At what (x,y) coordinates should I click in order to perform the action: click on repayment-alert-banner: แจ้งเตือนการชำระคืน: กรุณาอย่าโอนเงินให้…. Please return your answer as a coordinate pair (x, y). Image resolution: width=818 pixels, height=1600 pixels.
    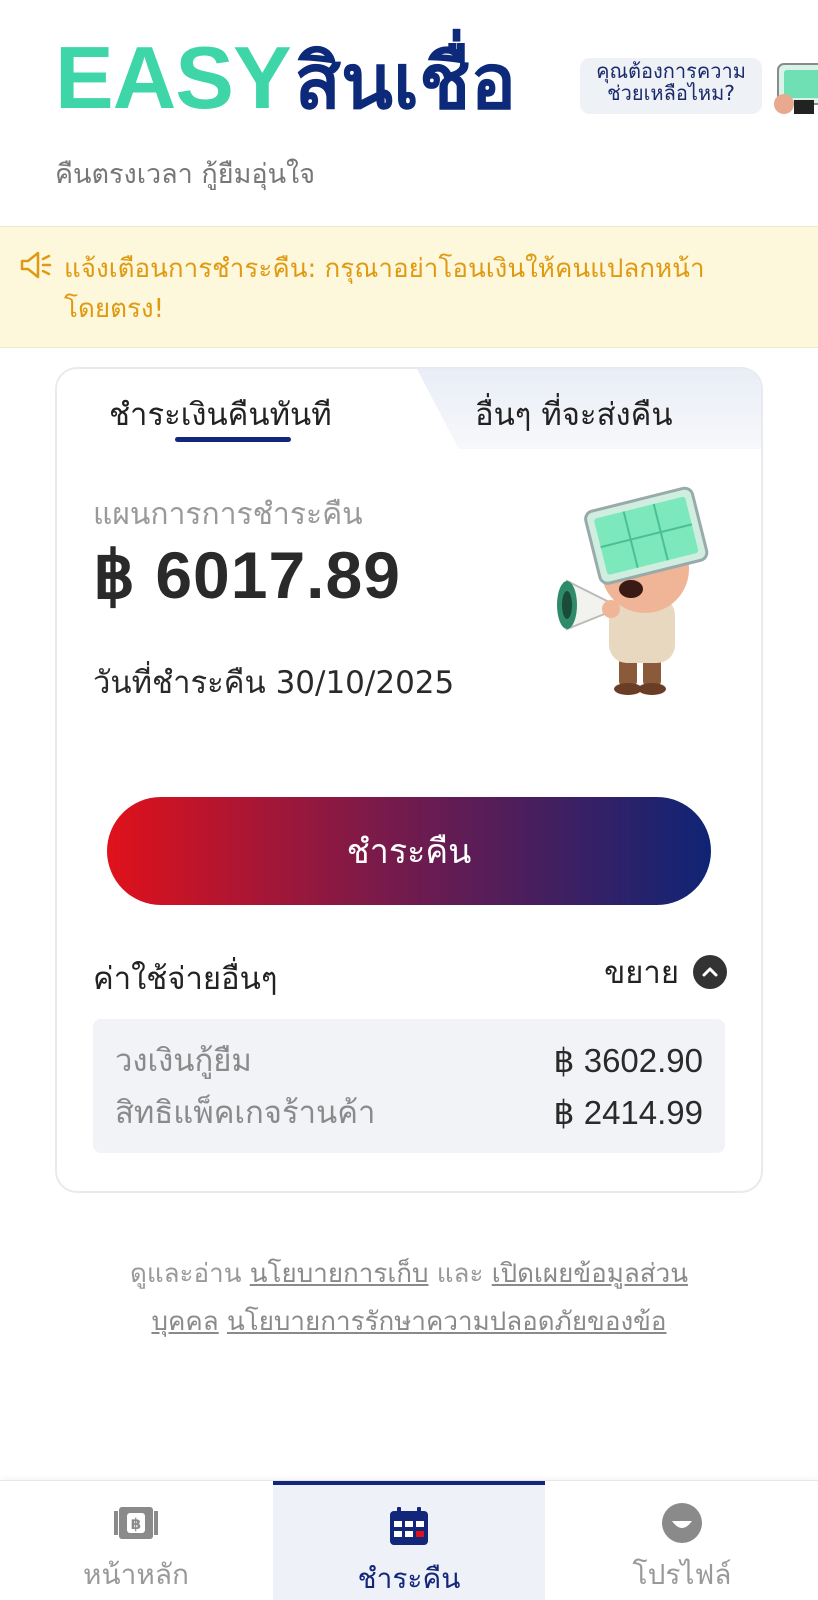
    Looking at the image, I should click on (409, 287).